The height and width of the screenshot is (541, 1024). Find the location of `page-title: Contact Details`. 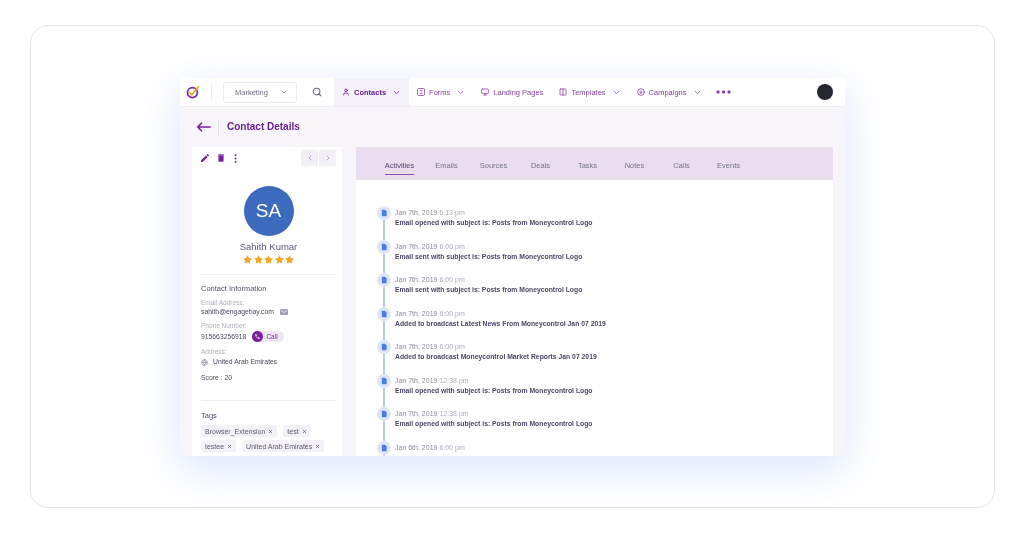

page-title: Contact Details is located at coordinates (263, 127).